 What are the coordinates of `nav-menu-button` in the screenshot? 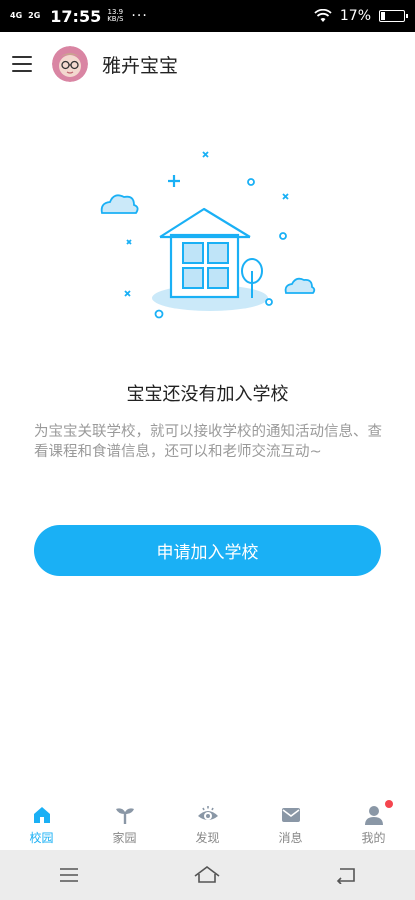 It's located at (69, 875).